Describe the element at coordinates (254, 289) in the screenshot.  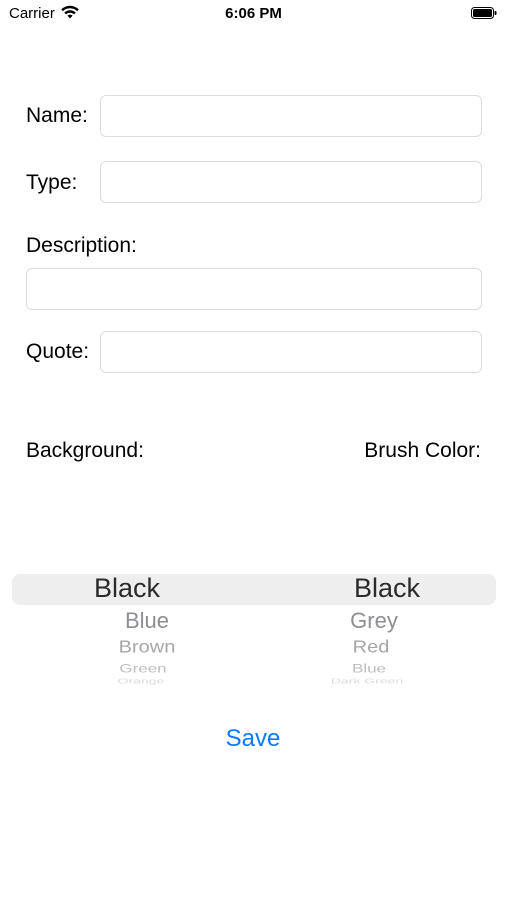
I see `description-field` at that location.